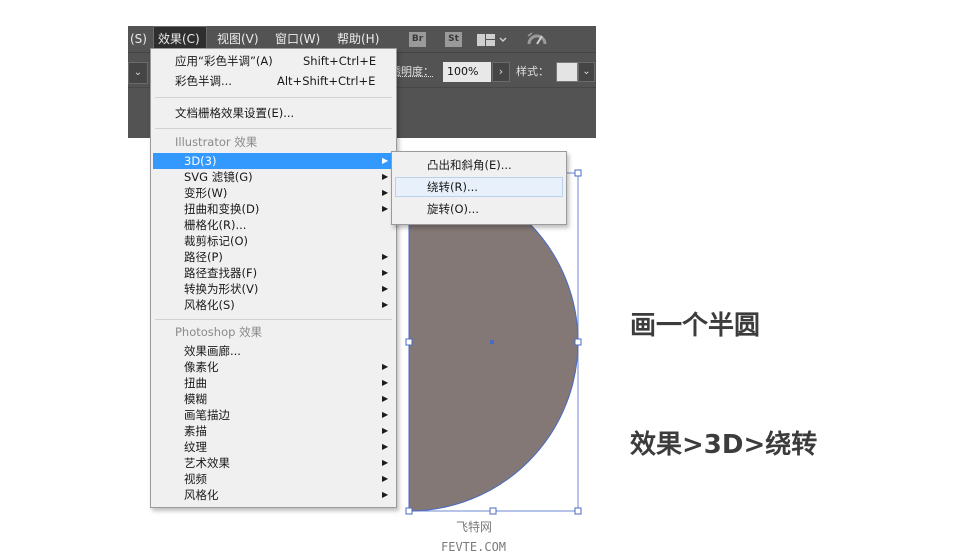 The width and height of the screenshot is (960, 560). Describe the element at coordinates (273, 431) in the screenshot. I see `menu-sketch: 素描 ▶` at that location.